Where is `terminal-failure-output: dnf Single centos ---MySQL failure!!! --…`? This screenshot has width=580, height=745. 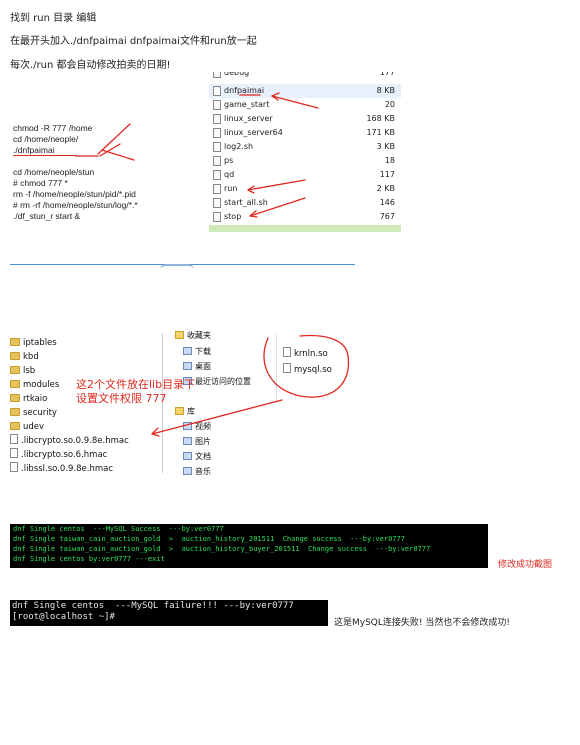 terminal-failure-output: dnf Single centos ---MySQL failure!!! --… is located at coordinates (169, 613).